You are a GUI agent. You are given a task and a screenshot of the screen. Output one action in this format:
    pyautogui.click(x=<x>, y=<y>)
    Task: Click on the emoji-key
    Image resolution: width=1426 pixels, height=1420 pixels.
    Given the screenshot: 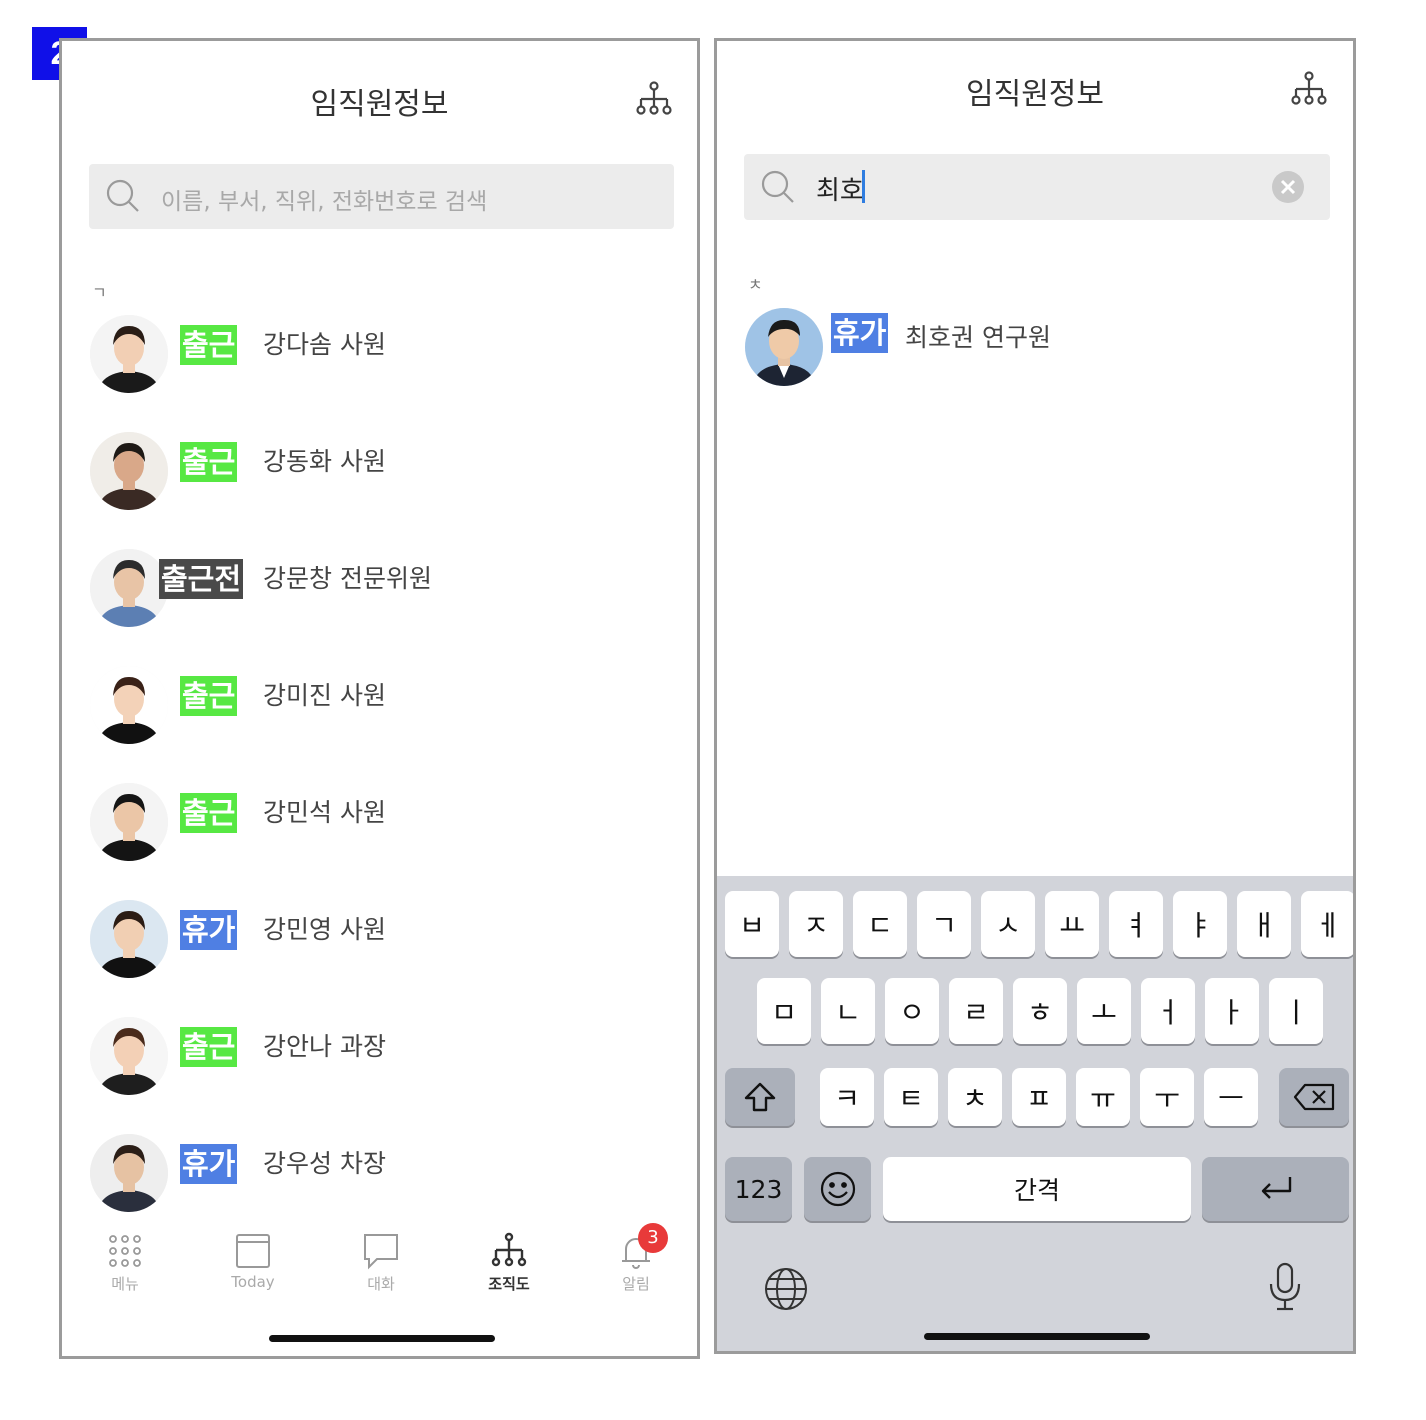 What is the action you would take?
    pyautogui.click(x=837, y=1189)
    